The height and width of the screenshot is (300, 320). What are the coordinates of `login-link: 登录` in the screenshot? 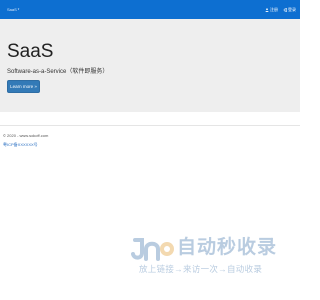 It's located at (289, 10).